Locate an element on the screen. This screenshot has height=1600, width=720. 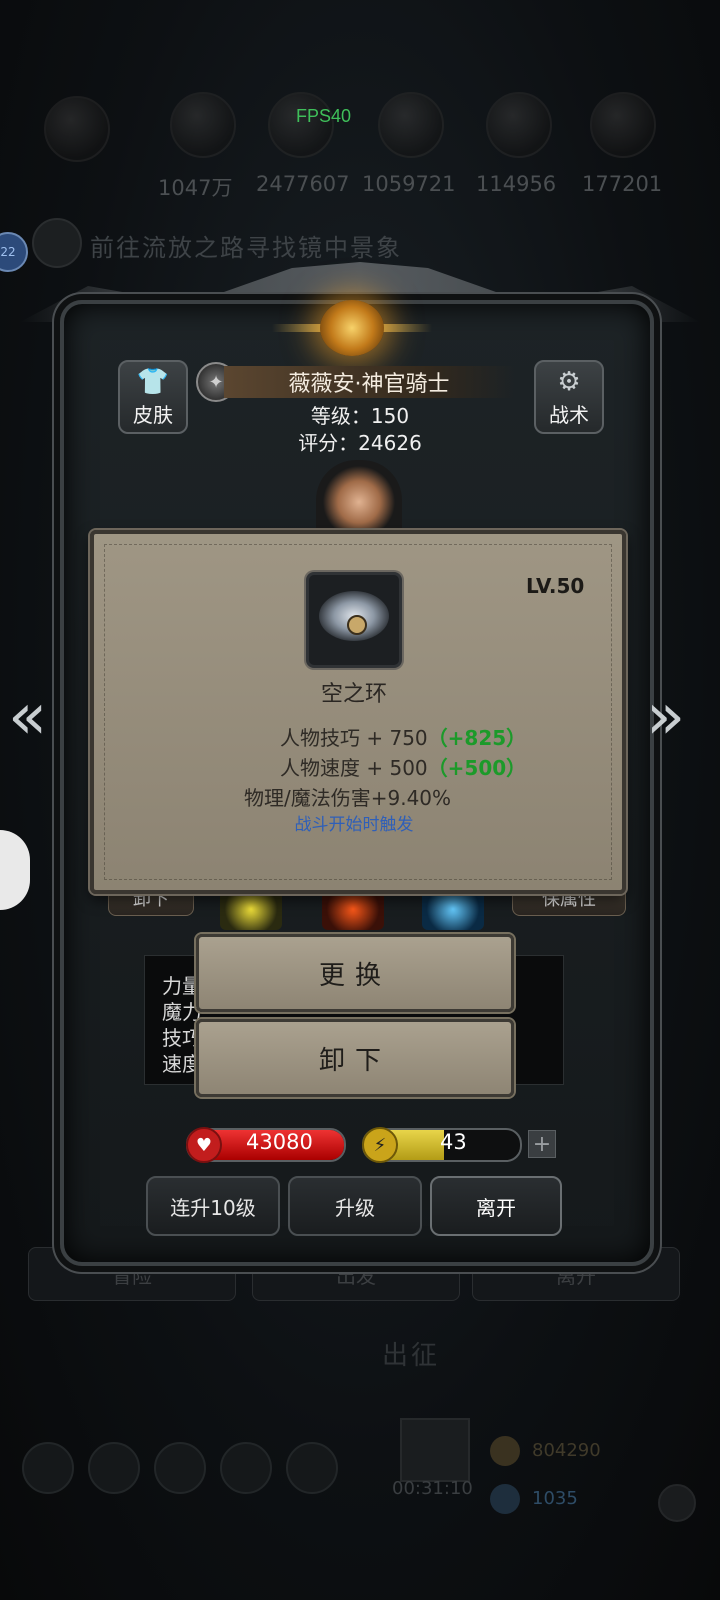
ring-gem is located at coordinates (357, 625).